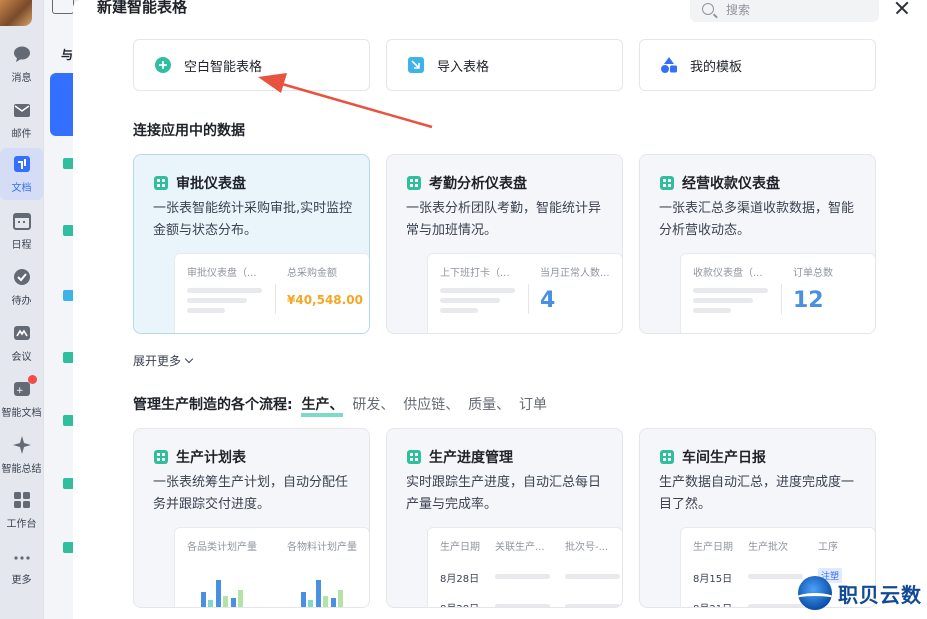 This screenshot has width=927, height=619. Describe the element at coordinates (548, 300) in the screenshot. I see `preview-value: 4` at that location.